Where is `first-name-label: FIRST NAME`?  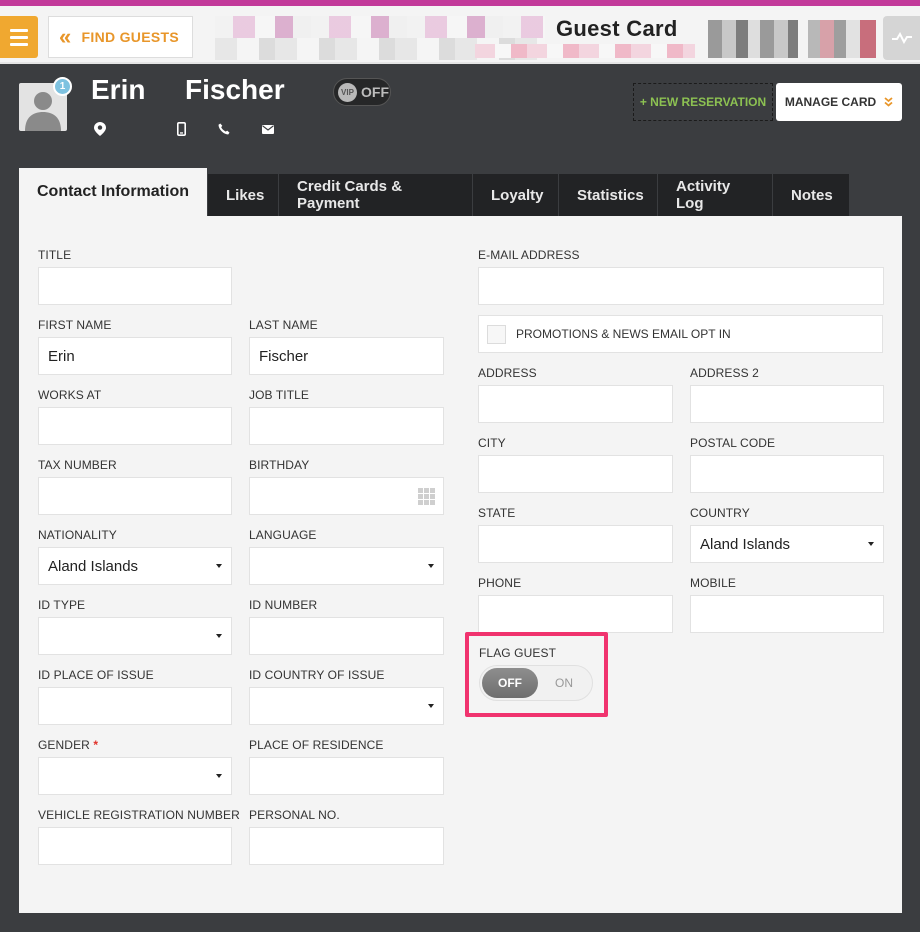 first-name-label: FIRST NAME is located at coordinates (75, 325).